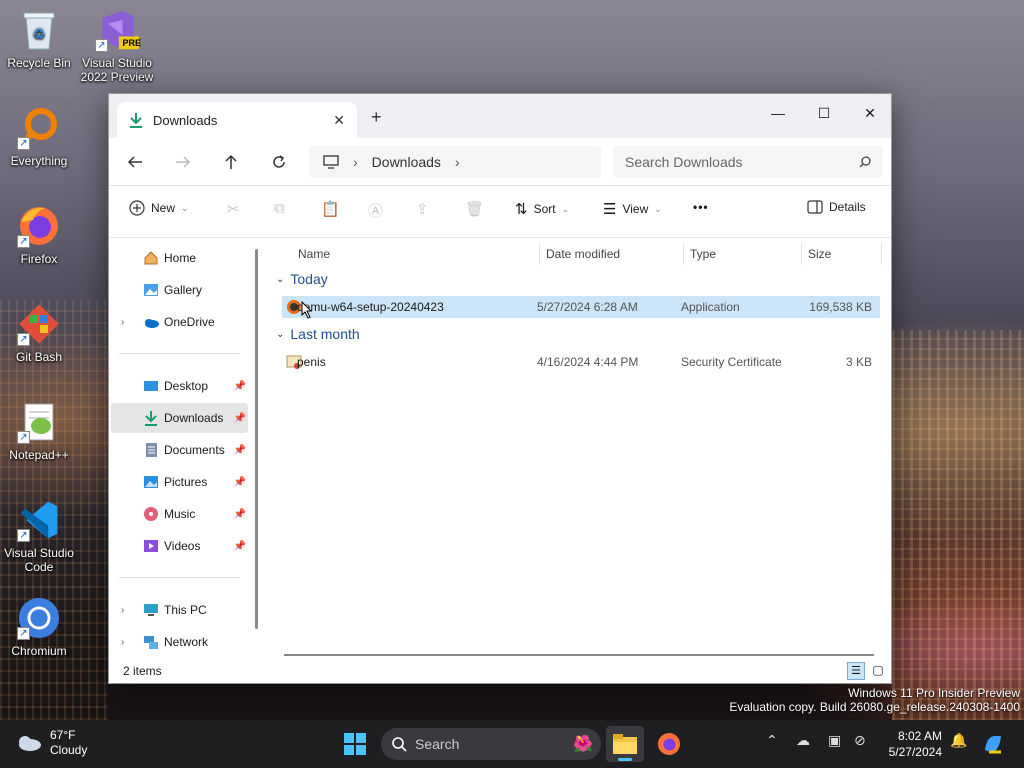 This screenshot has width=1024, height=768. Describe the element at coordinates (237, 120) in the screenshot. I see `tab-downloads: Downloads ✕` at that location.